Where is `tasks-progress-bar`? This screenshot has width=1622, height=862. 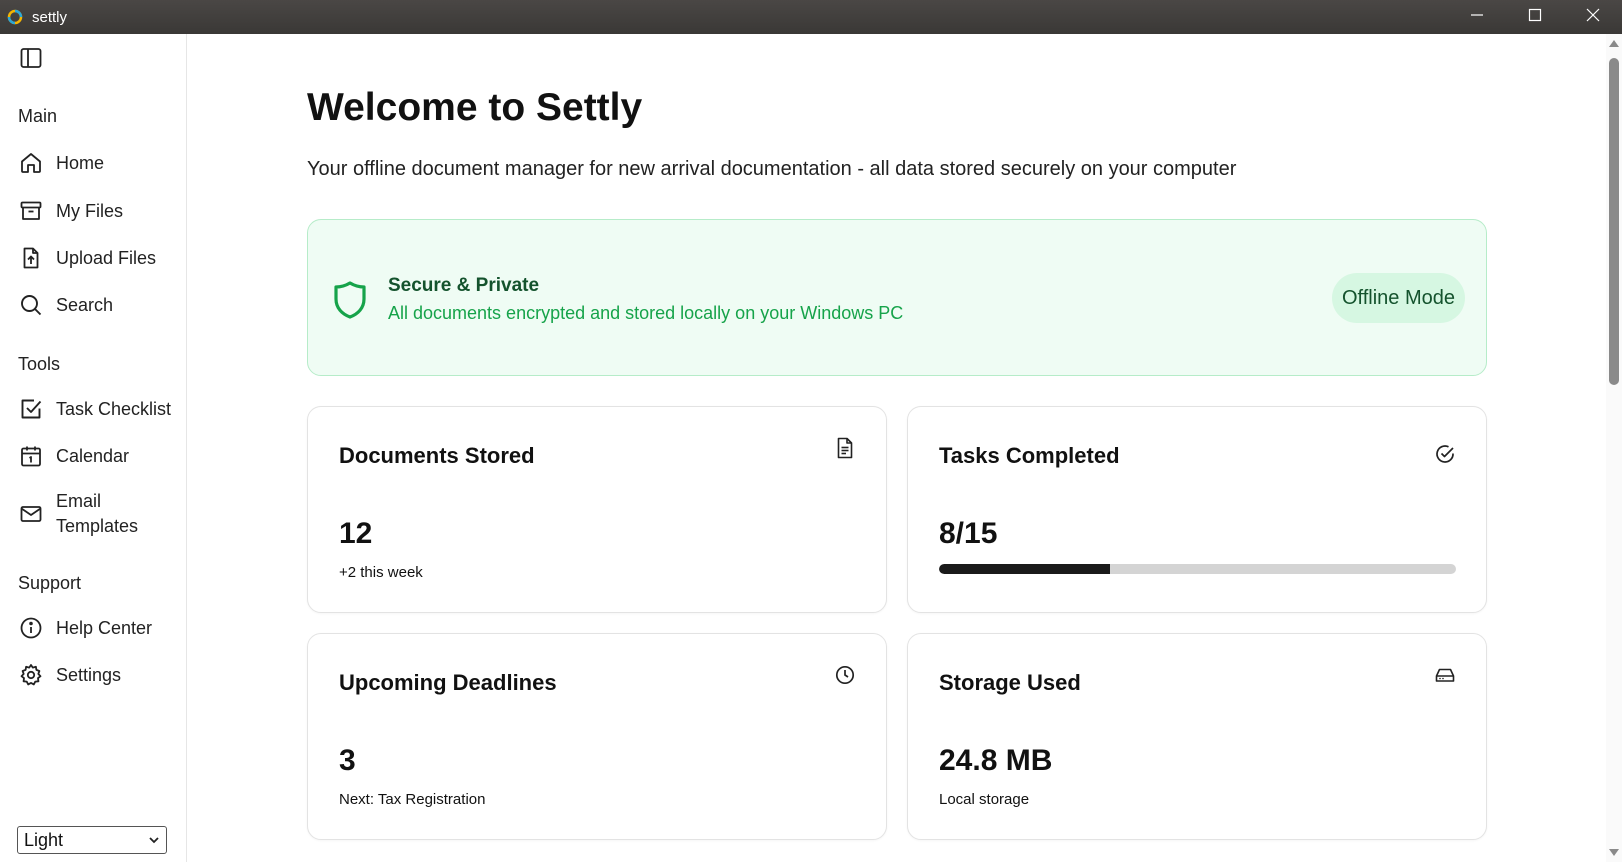 tasks-progress-bar is located at coordinates (1197, 569).